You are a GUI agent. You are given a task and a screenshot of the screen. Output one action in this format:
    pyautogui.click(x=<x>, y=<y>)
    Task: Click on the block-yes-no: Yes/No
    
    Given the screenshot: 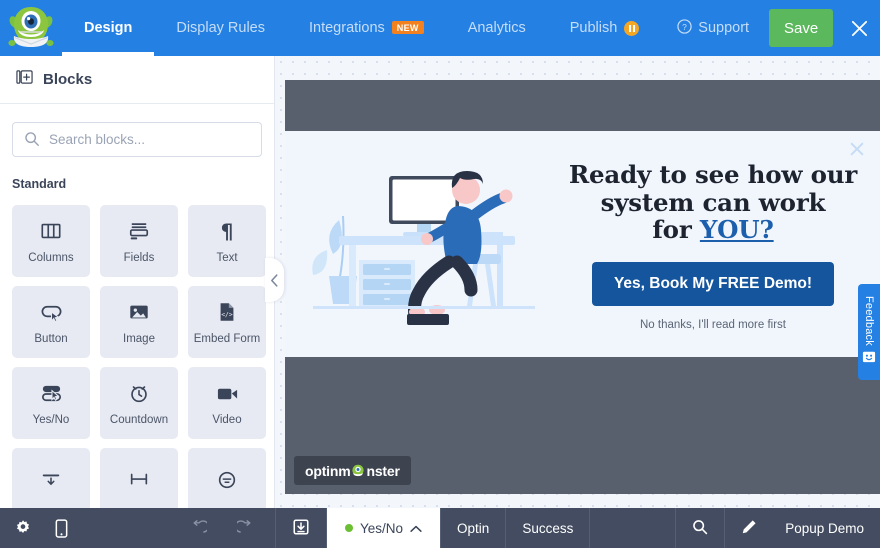 What is the action you would take?
    pyautogui.click(x=51, y=403)
    